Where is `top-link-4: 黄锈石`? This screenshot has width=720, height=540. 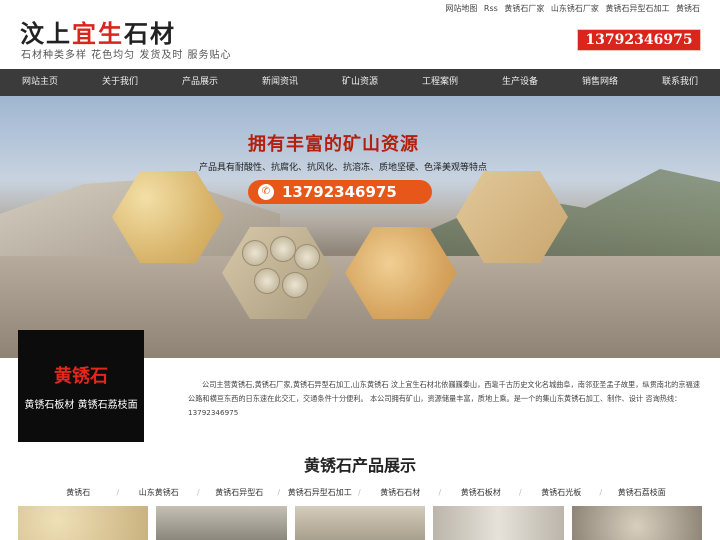
top-link-4: 黄锈石 is located at coordinates (688, 8).